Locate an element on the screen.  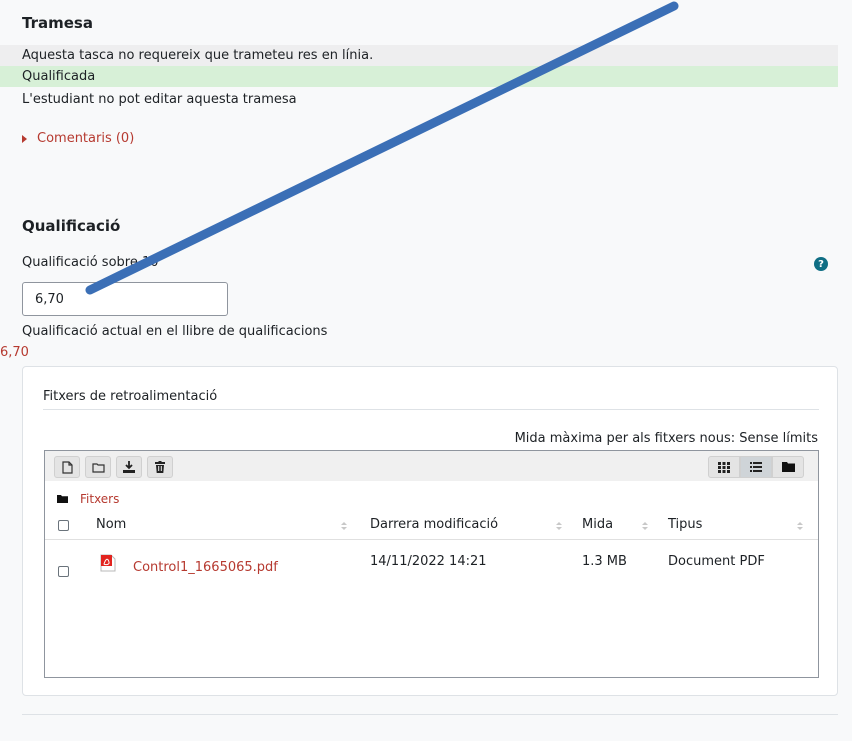
add-file-button is located at coordinates (67, 467).